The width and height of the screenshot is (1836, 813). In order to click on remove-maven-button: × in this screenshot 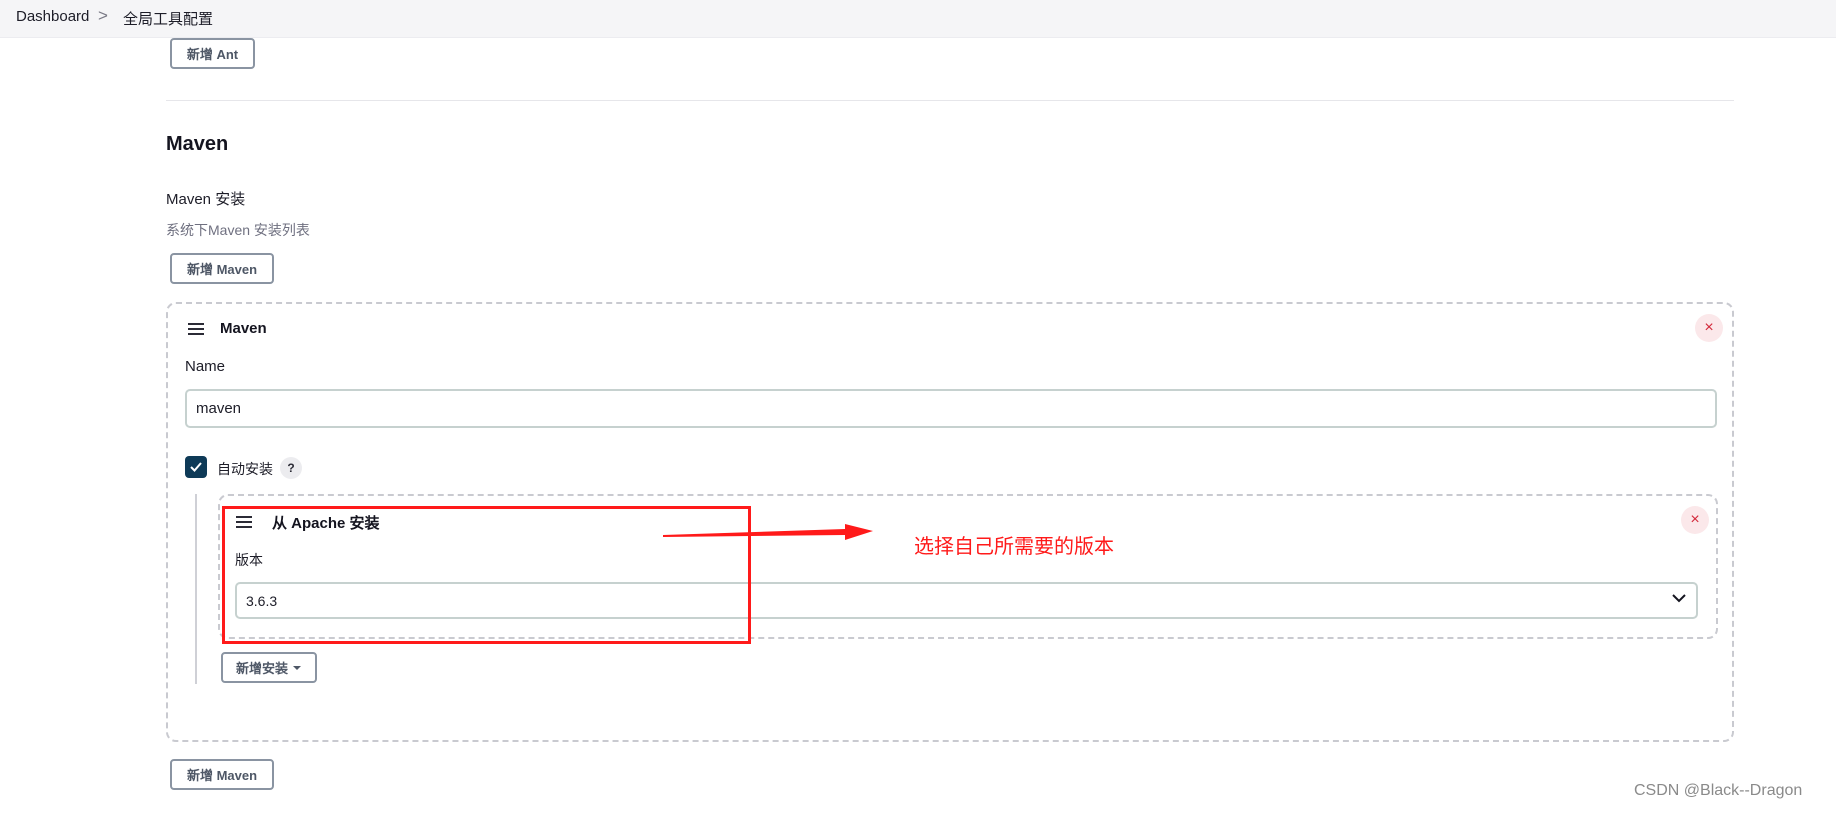, I will do `click(1709, 328)`.